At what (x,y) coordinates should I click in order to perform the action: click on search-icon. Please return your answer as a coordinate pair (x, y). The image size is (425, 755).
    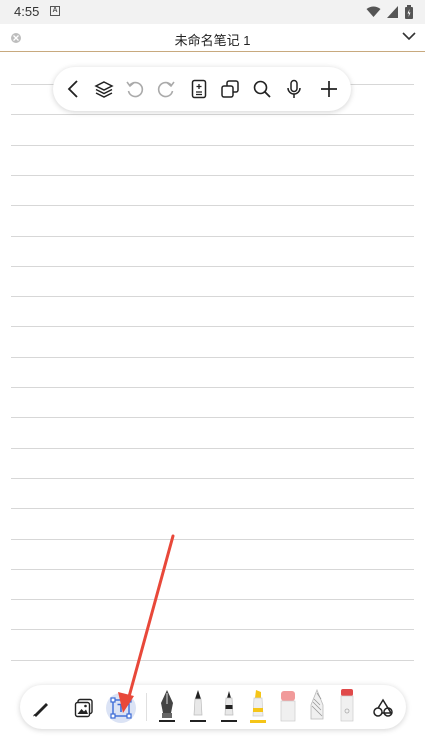
    Looking at the image, I should click on (262, 89).